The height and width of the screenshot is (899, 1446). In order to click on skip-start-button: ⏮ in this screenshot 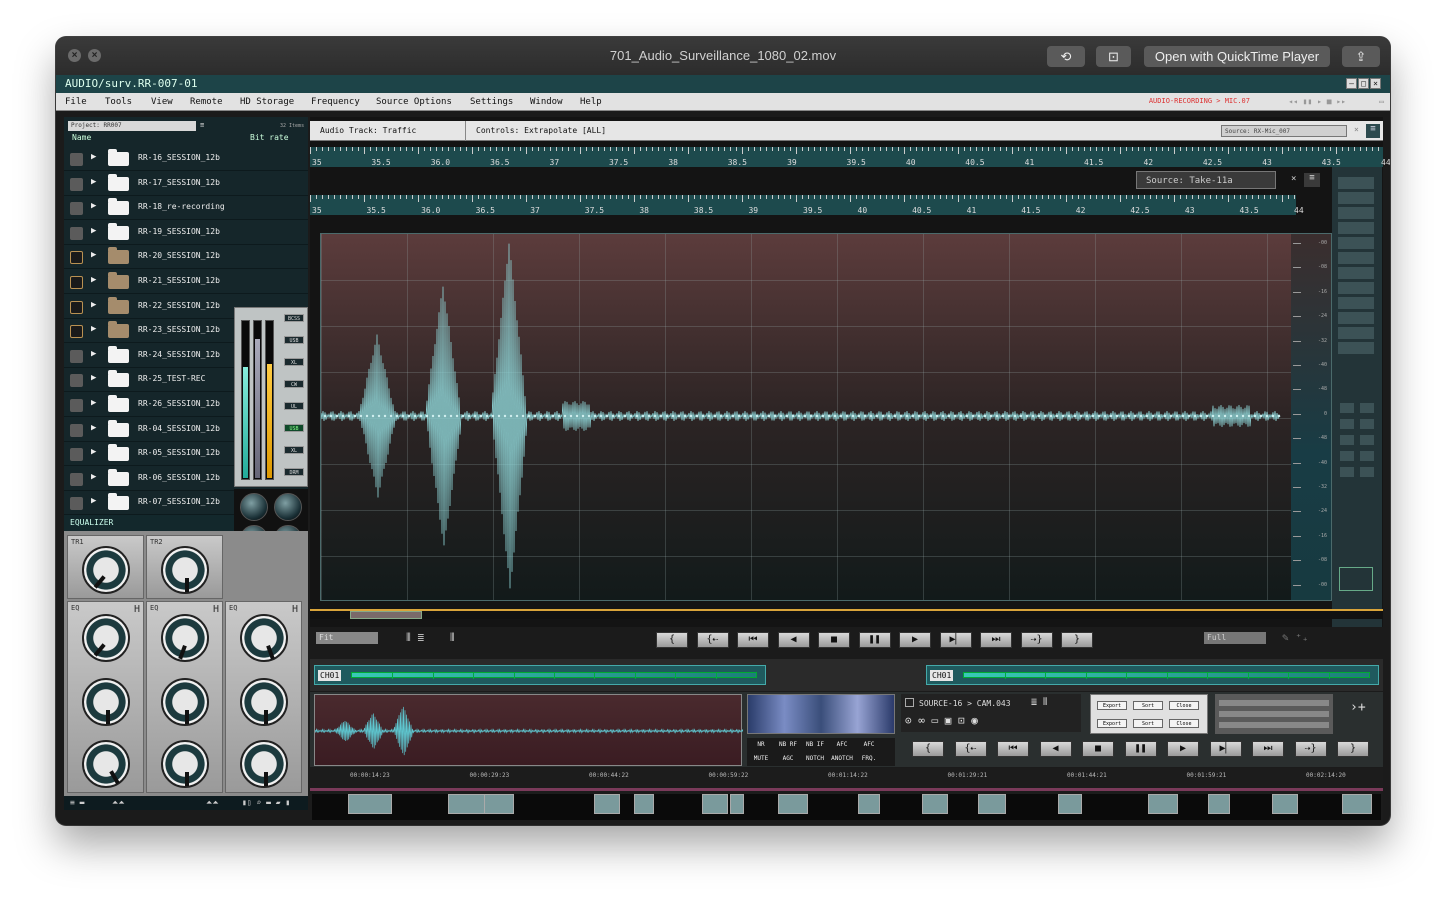, I will do `click(753, 640)`.